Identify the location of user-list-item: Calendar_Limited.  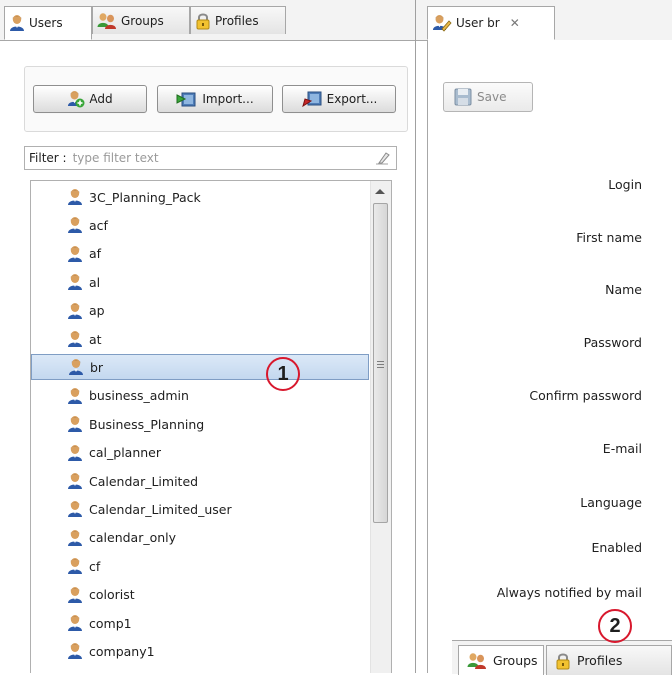
(200, 481).